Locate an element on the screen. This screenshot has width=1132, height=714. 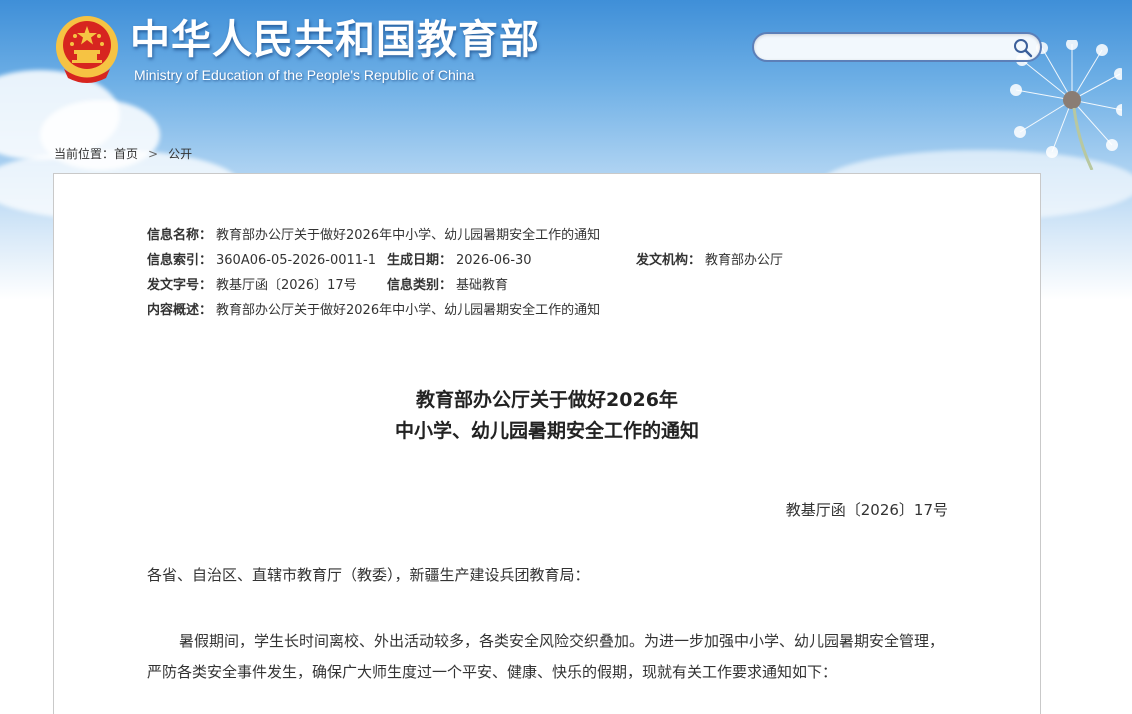
meta-label-category: 信息类别： is located at coordinates (420, 285).